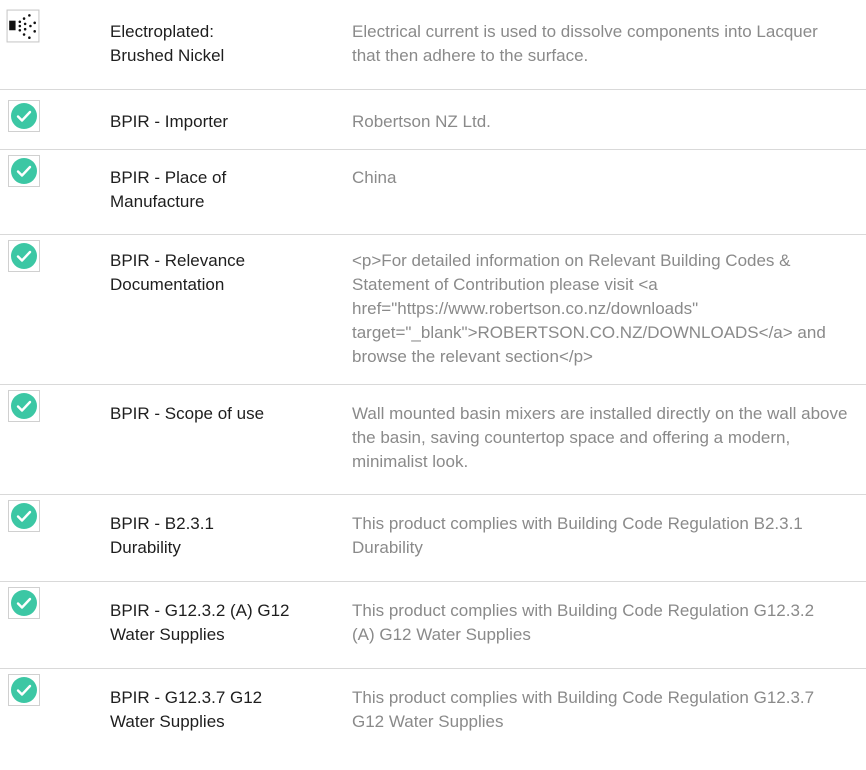 This screenshot has height=770, width=866. I want to click on spray-finish-icon, so click(23, 26).